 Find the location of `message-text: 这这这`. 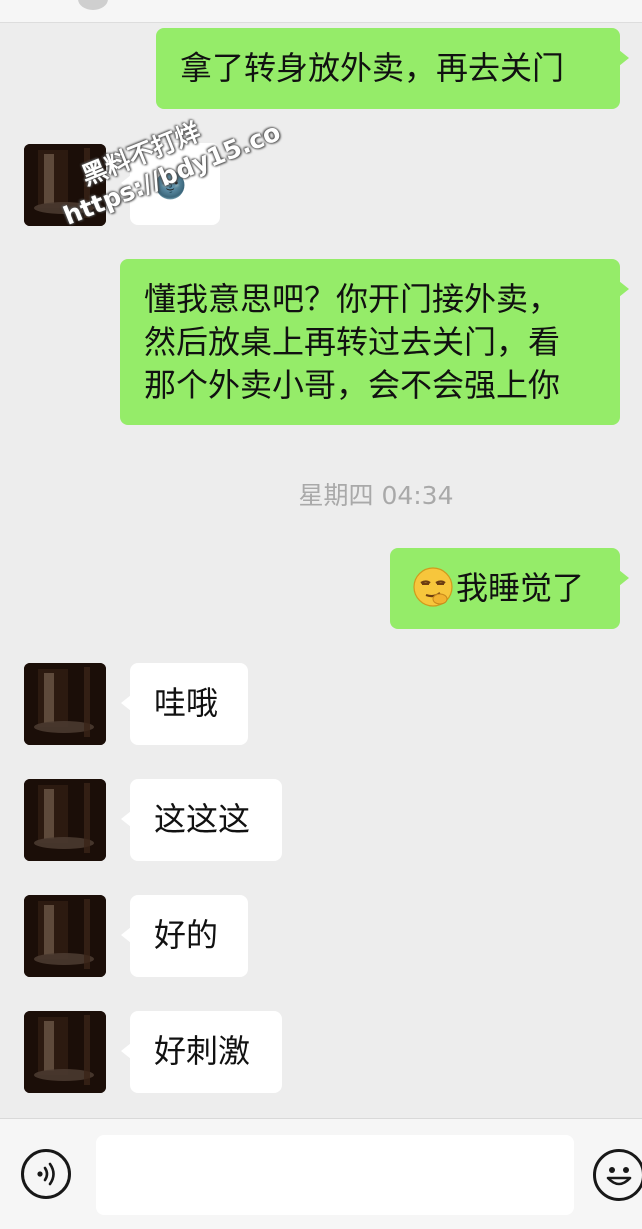

message-text: 这这这 is located at coordinates (202, 819).